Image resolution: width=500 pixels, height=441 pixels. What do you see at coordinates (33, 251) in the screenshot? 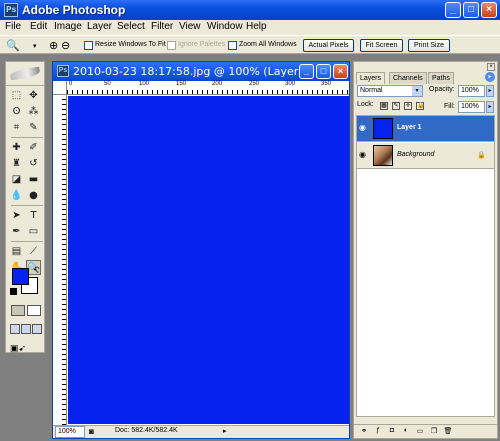
I see `eyedropper-tool-icon: ⟋` at bounding box center [33, 251].